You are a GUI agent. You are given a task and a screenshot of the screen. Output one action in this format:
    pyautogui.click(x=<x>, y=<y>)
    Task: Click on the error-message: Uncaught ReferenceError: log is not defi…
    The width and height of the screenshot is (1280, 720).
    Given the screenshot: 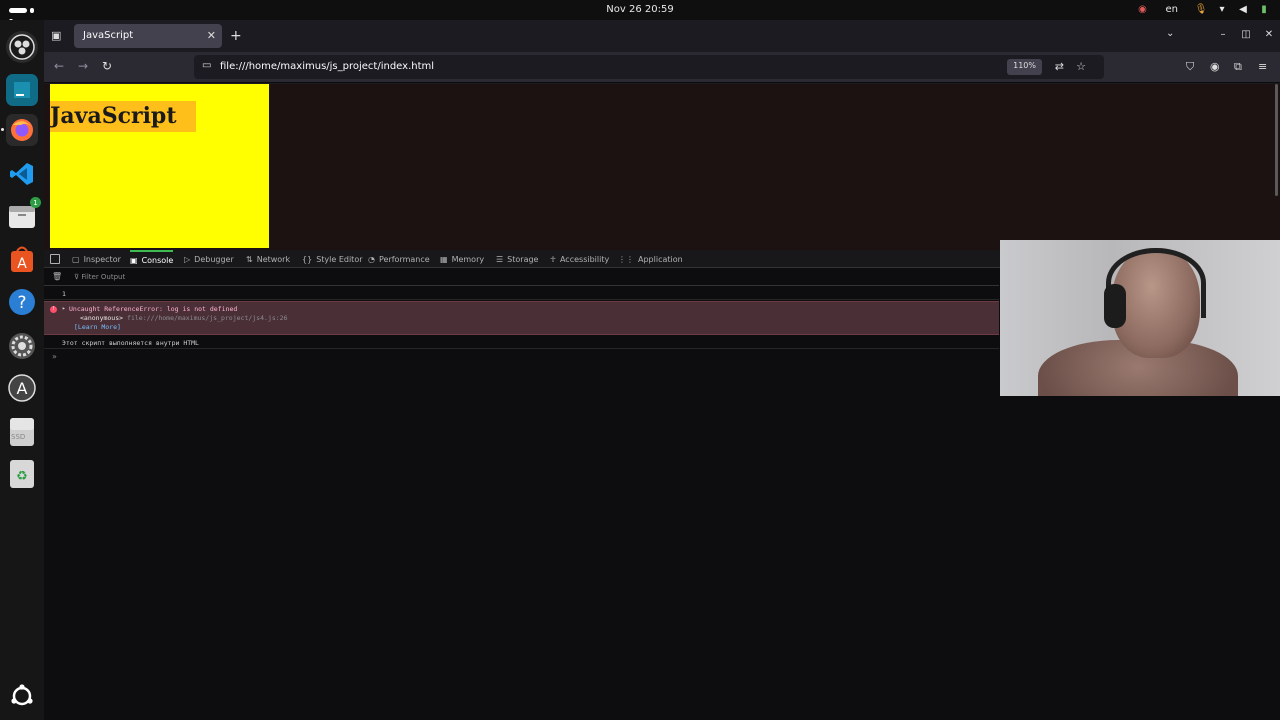 What is the action you would take?
    pyautogui.click(x=153, y=309)
    